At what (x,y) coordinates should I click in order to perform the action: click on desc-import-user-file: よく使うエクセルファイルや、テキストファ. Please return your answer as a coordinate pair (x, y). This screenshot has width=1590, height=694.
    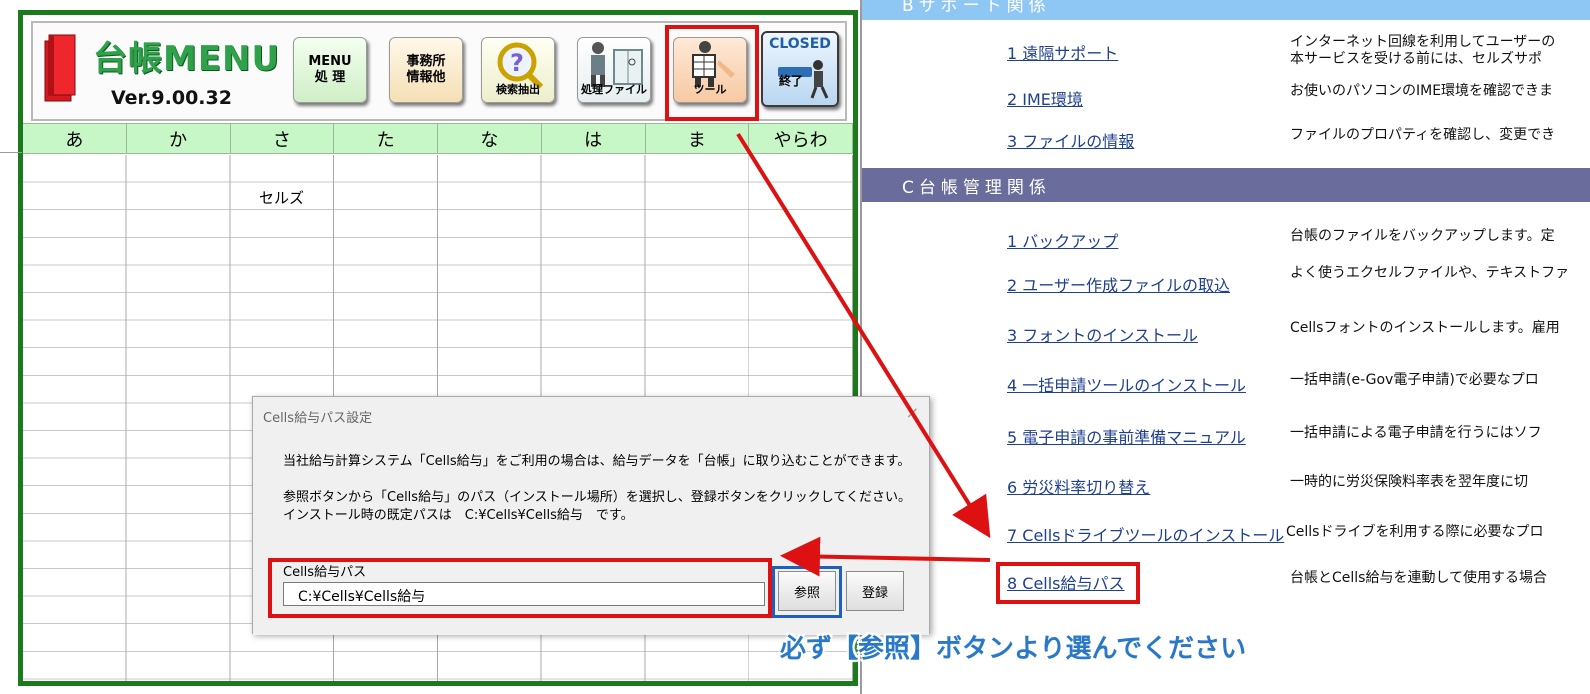
    Looking at the image, I should click on (1430, 273).